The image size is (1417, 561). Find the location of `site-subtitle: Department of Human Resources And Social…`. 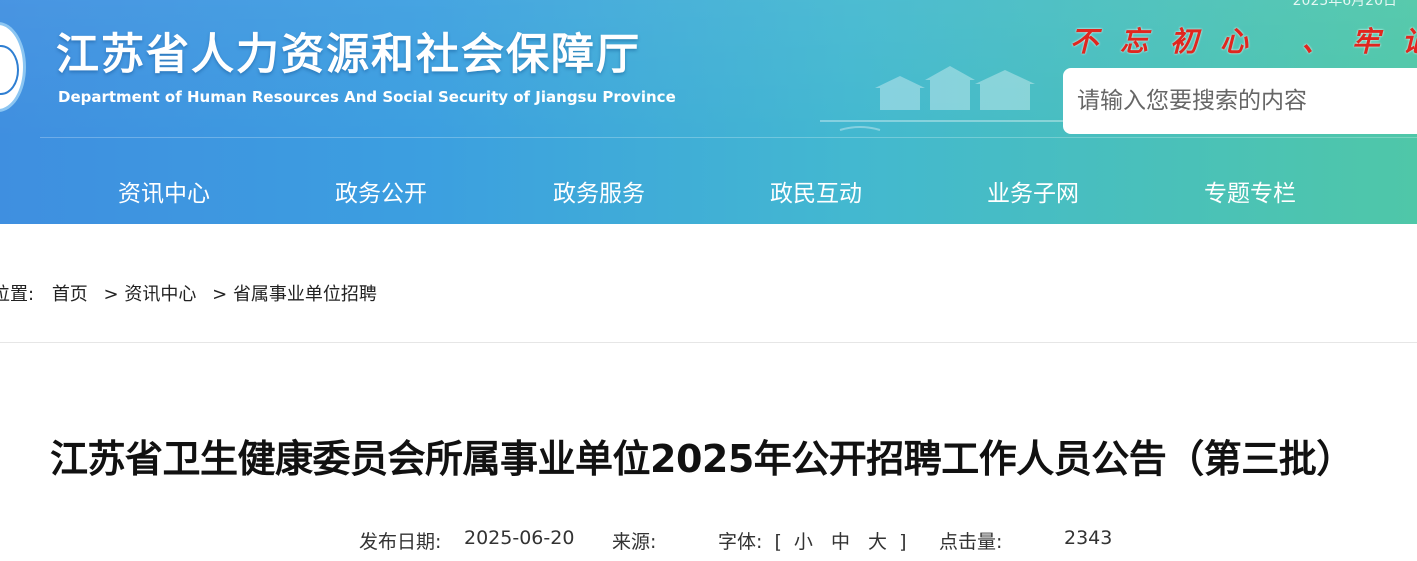

site-subtitle: Department of Human Resources And Social… is located at coordinates (367, 97).